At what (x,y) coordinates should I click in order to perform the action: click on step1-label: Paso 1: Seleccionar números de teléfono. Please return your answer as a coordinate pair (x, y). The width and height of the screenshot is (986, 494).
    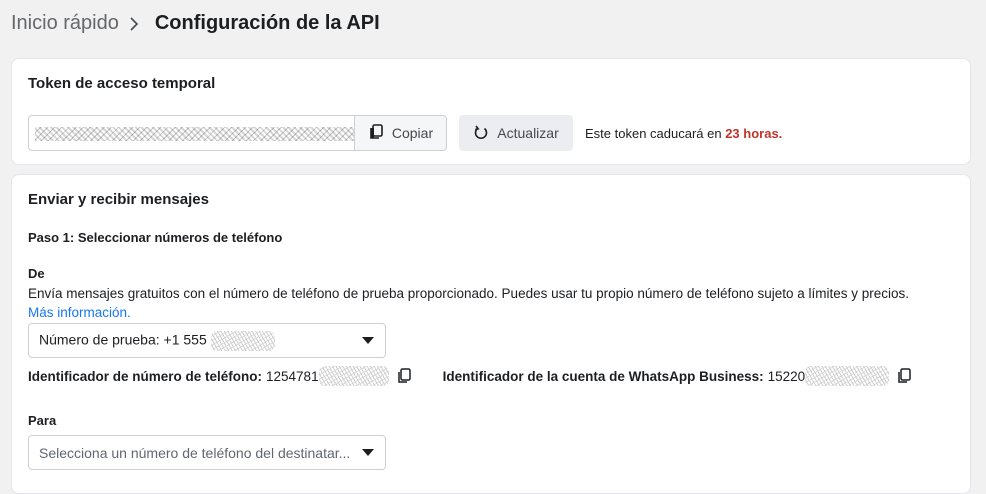
    Looking at the image, I should click on (155, 237).